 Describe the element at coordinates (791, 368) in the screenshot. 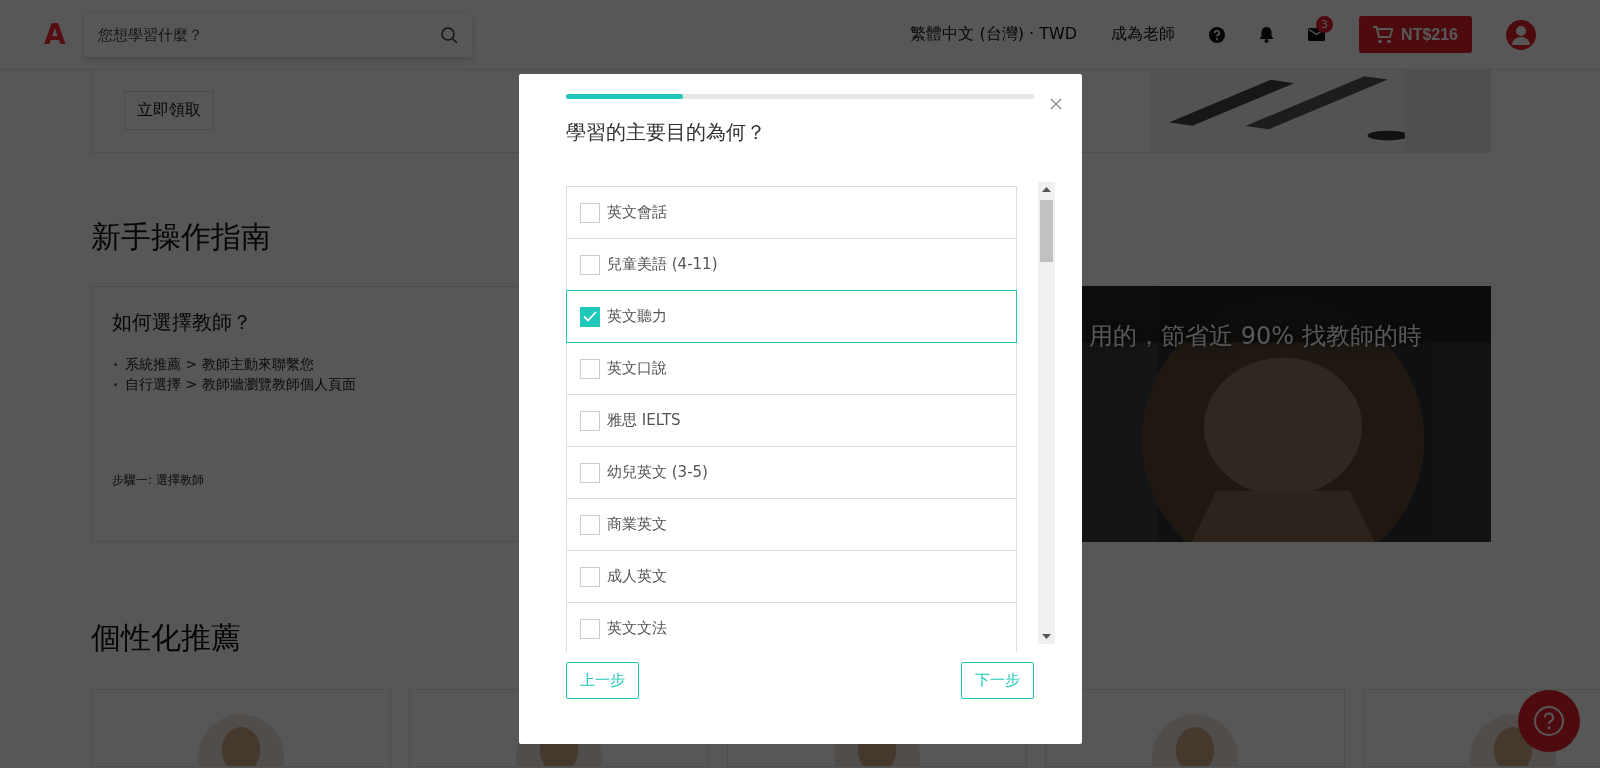

I see `option-row: 英文口說` at that location.